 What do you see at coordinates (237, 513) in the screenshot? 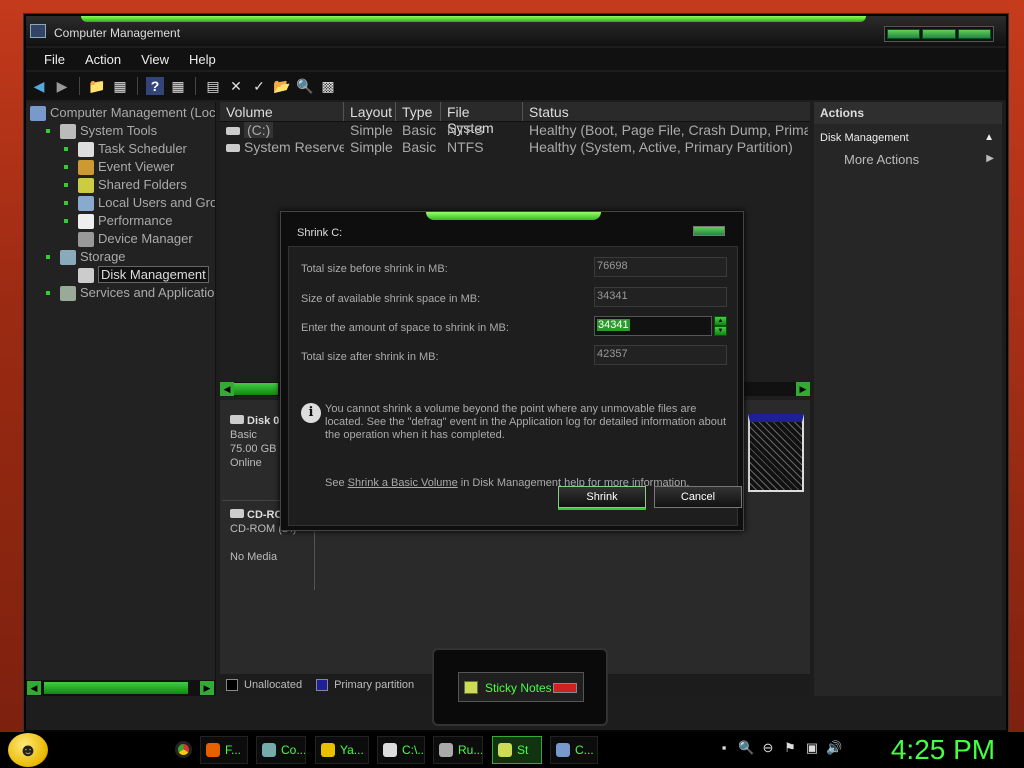
I see `cdrom-icon` at bounding box center [237, 513].